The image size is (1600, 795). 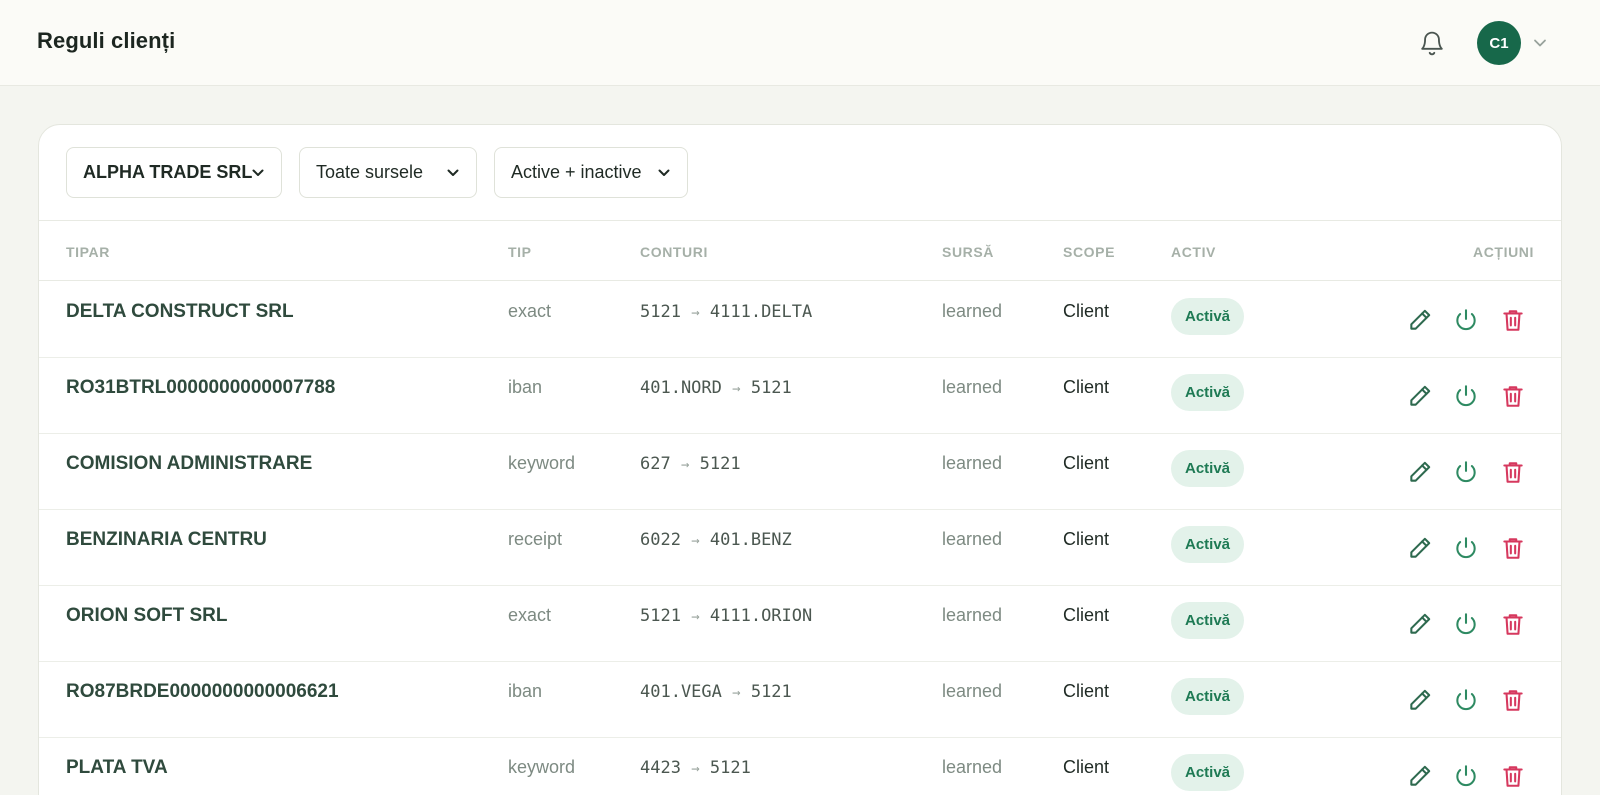 I want to click on accounts-cell: 5121 → 4111.DELTA, so click(x=726, y=312).